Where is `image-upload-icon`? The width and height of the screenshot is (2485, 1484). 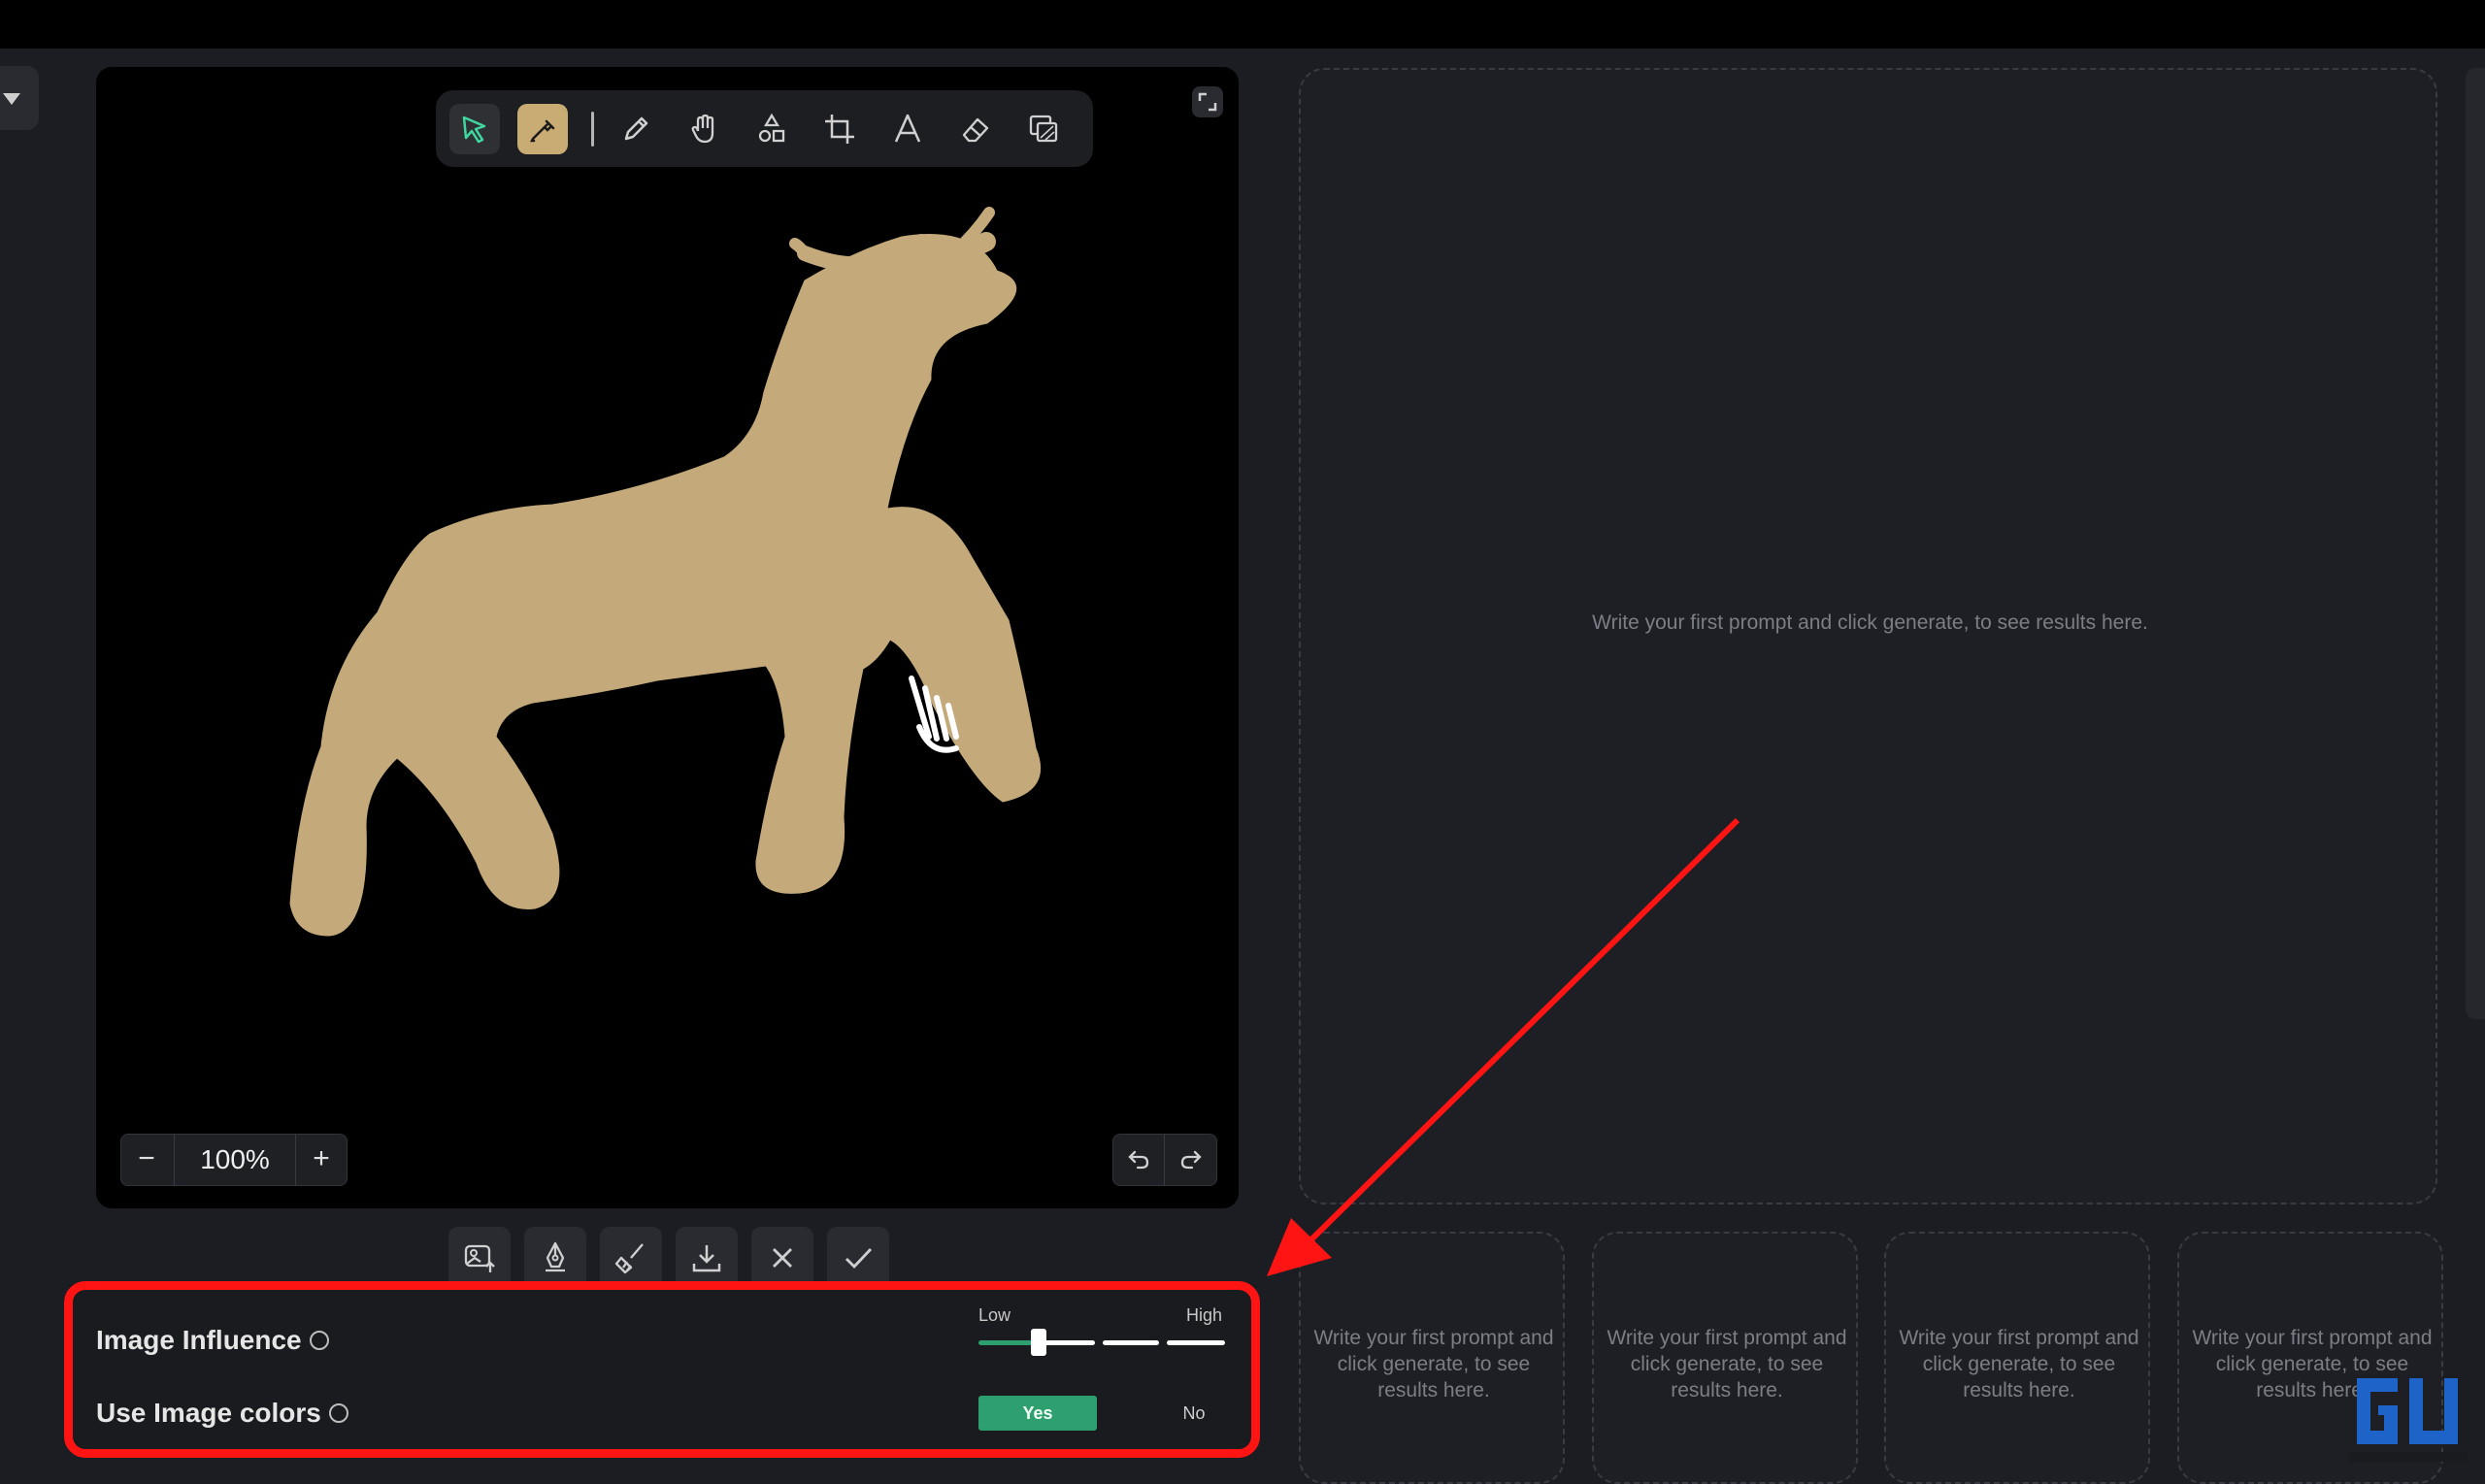 image-upload-icon is located at coordinates (479, 1258).